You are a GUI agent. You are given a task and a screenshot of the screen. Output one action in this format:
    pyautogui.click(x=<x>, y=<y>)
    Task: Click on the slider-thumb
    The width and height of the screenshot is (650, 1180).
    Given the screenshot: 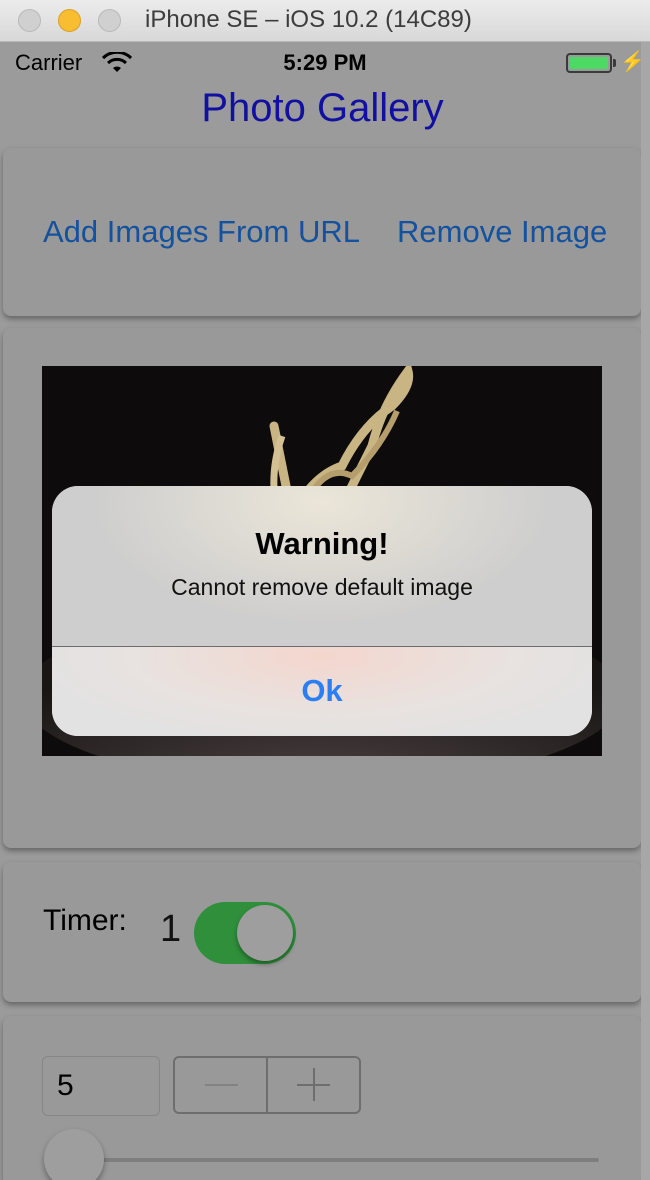 What is the action you would take?
    pyautogui.click(x=74, y=1154)
    